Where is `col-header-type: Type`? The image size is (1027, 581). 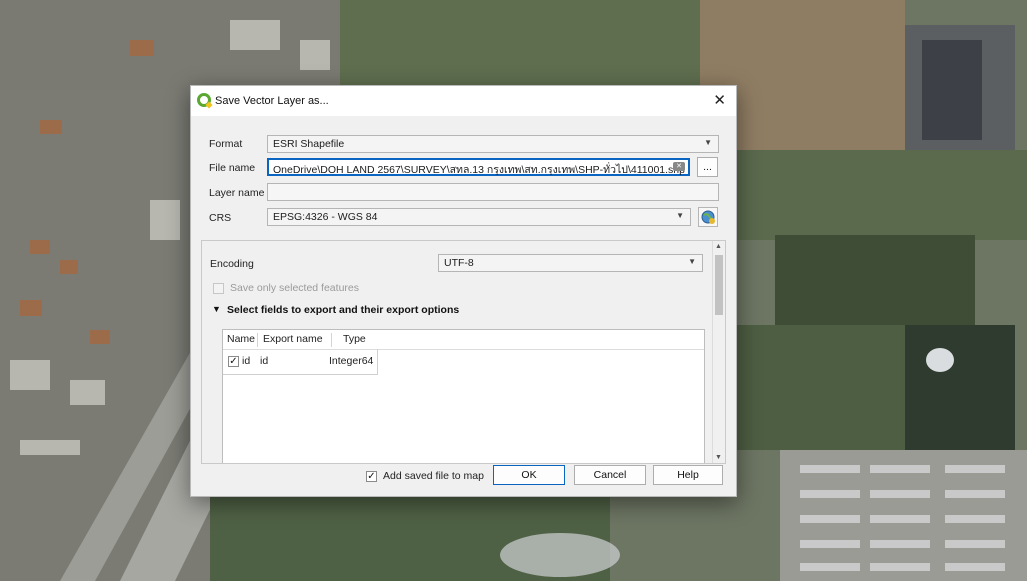
col-header-type: Type is located at coordinates (354, 339).